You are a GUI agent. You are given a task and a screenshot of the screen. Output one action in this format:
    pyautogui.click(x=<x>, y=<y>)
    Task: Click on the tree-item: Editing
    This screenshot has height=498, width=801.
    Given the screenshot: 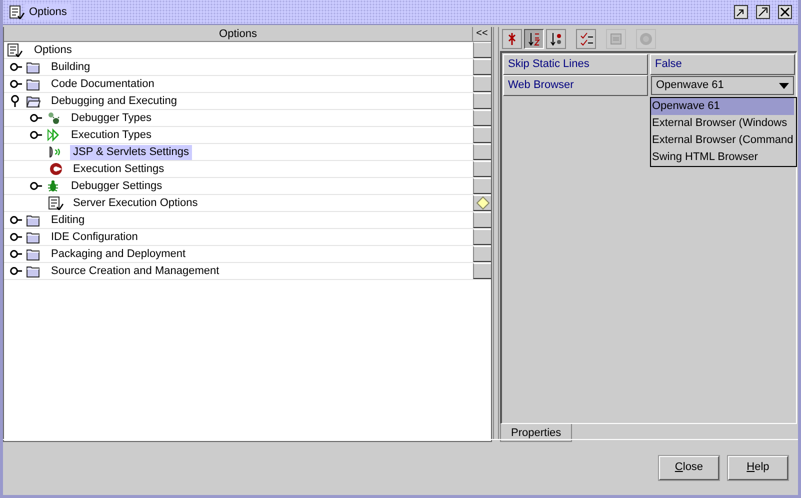 What is the action you would take?
    pyautogui.click(x=68, y=220)
    